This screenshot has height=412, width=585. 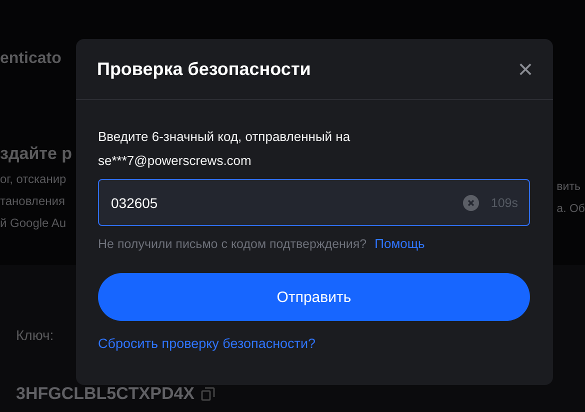 What do you see at coordinates (570, 209) in the screenshot?
I see `description-text: а. Об` at bounding box center [570, 209].